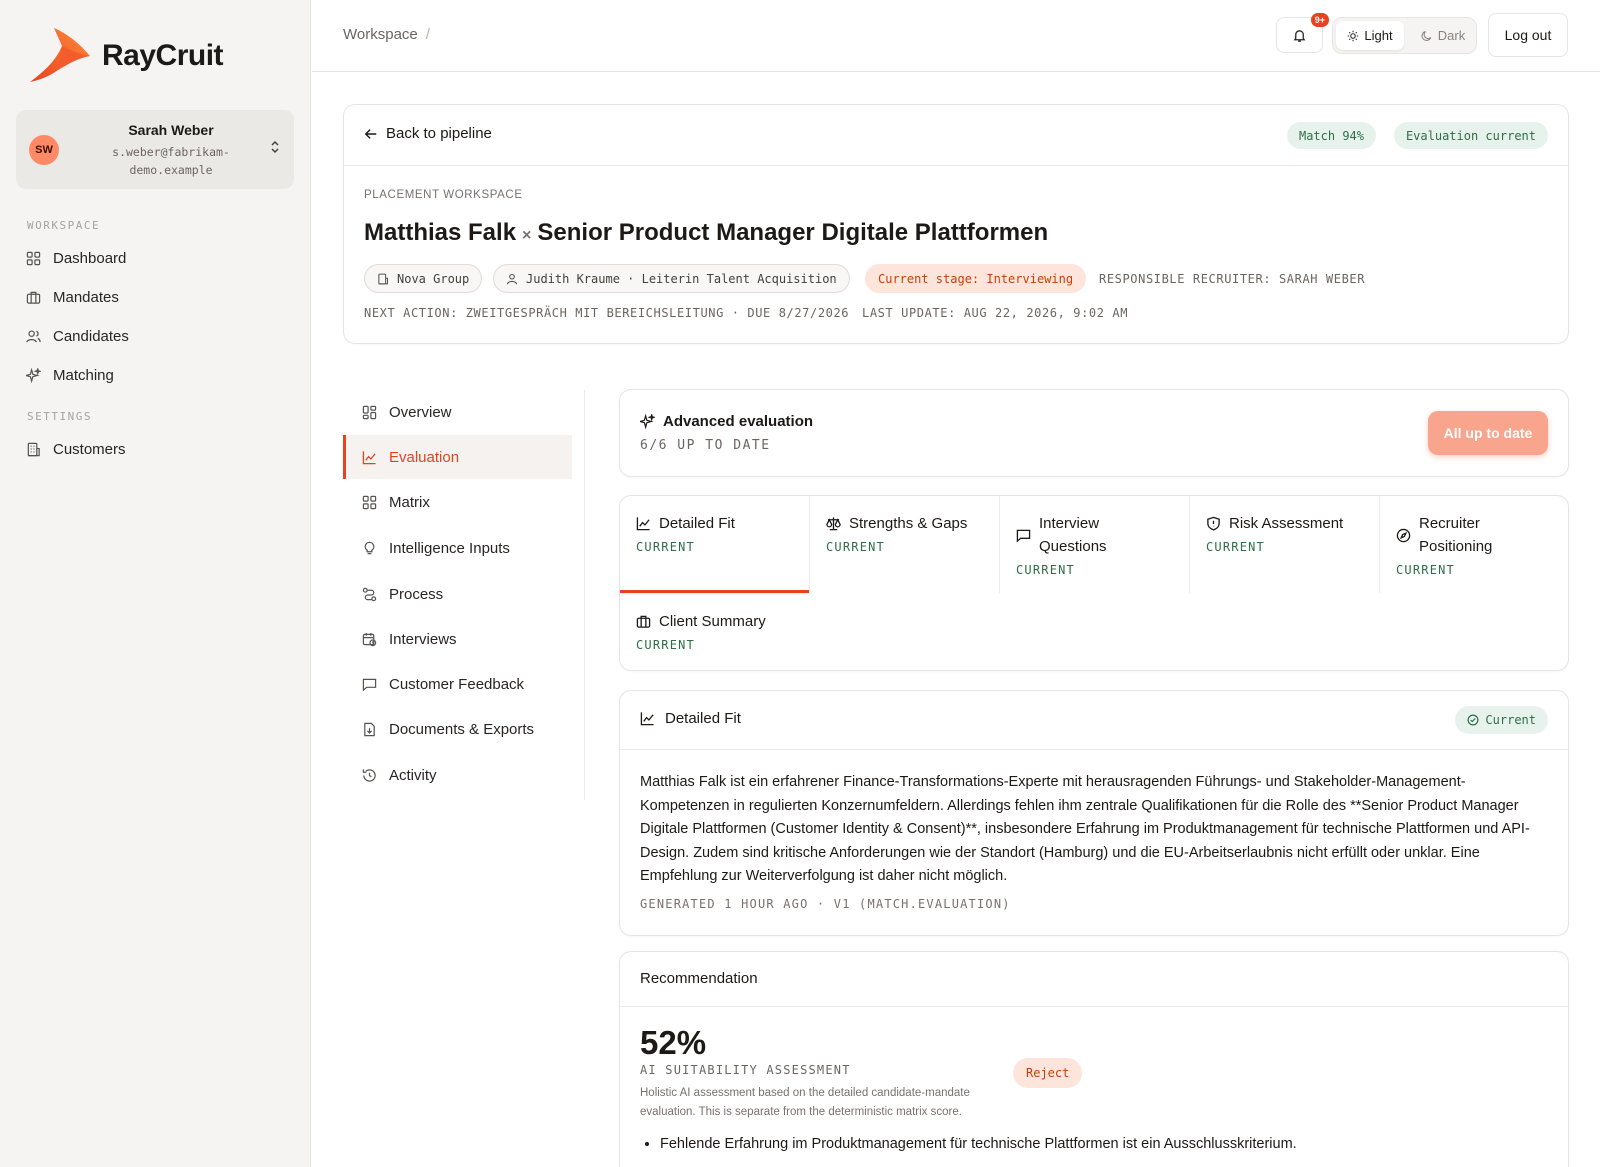 The height and width of the screenshot is (1167, 1600). Describe the element at coordinates (738, 421) in the screenshot. I see `advanced-evaluation-label: Advanced evaluation` at that location.